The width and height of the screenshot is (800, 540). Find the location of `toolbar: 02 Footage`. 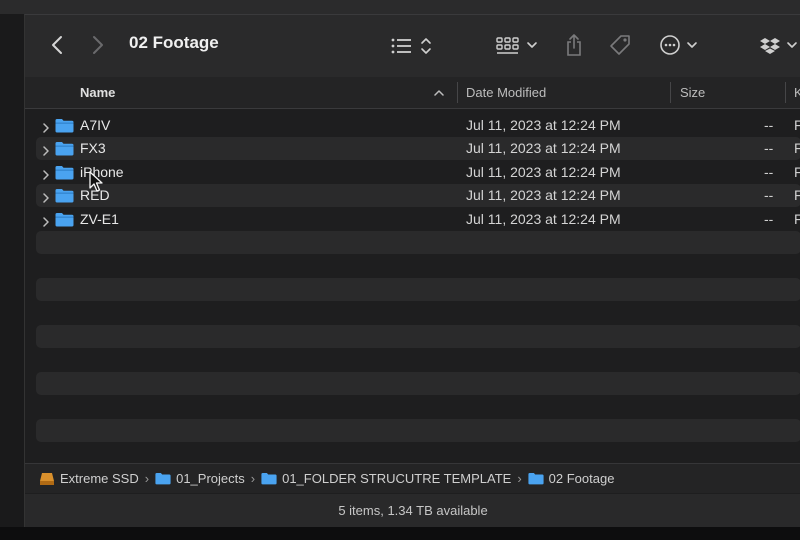

toolbar: 02 Footage is located at coordinates (412, 46).